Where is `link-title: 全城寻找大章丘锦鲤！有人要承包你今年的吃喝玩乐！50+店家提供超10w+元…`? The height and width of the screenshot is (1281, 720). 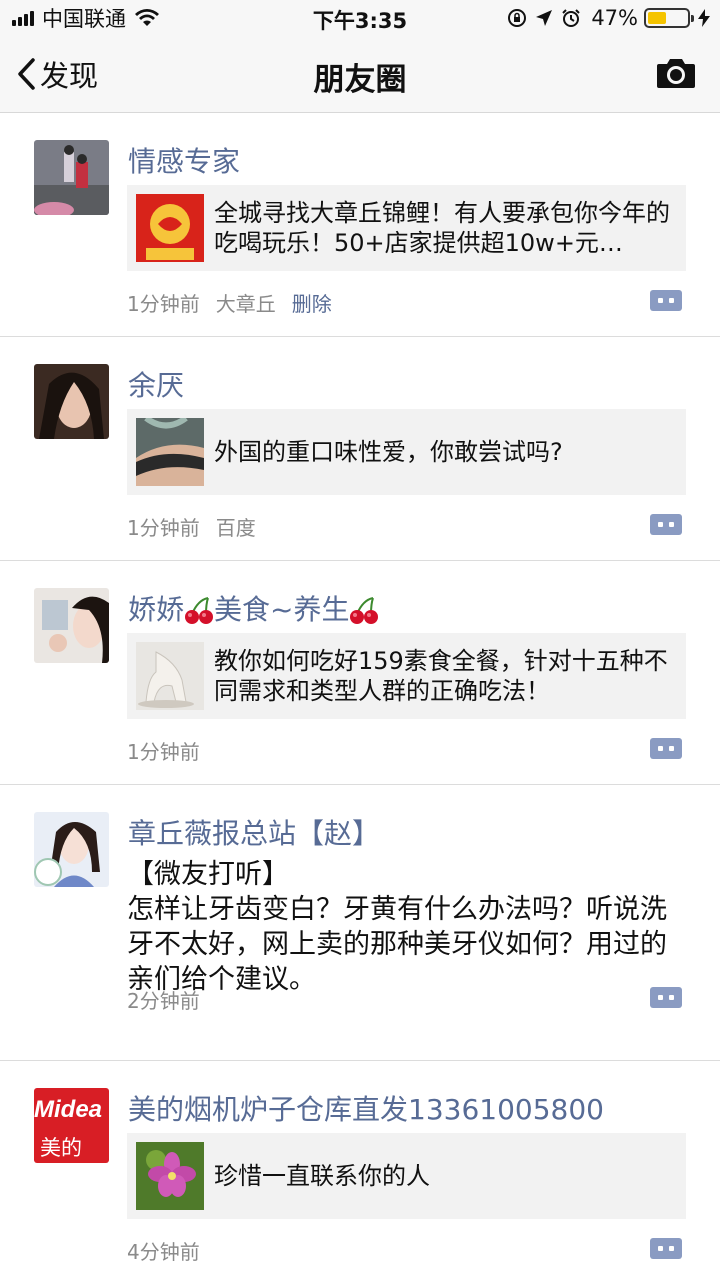 link-title: 全城寻找大章丘锦鲤！有人要承包你今年的吃喝玩乐！50+店家提供超10w+元… is located at coordinates (442, 228).